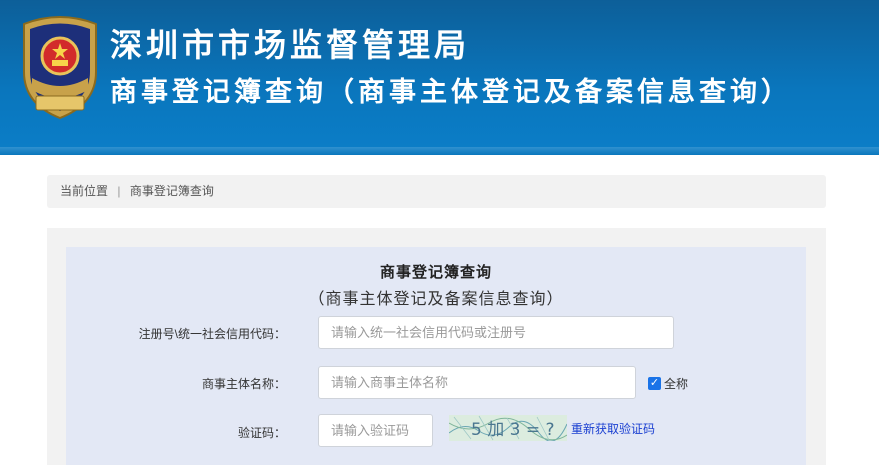 The width and height of the screenshot is (879, 465). I want to click on police-emblem-icon, so click(60, 68).